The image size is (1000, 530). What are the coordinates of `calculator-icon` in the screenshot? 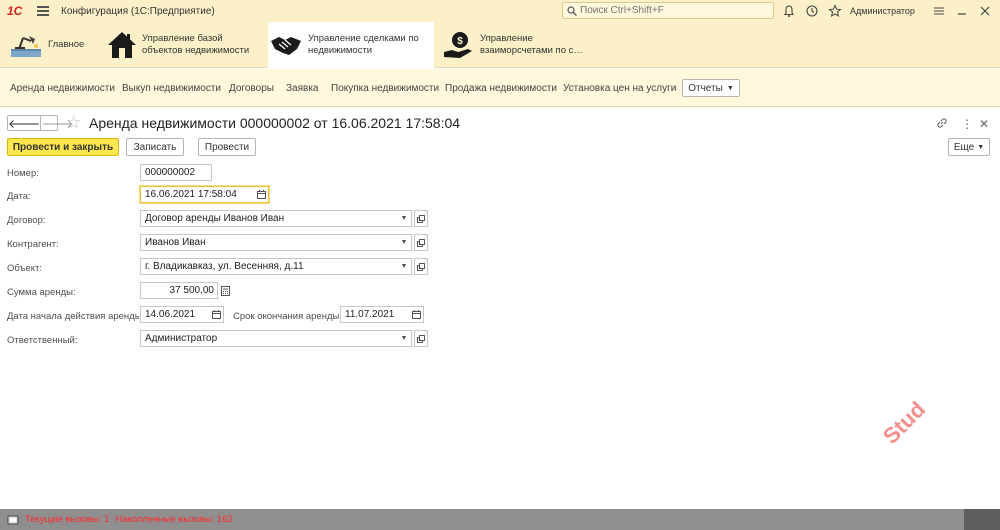 It's located at (225, 290).